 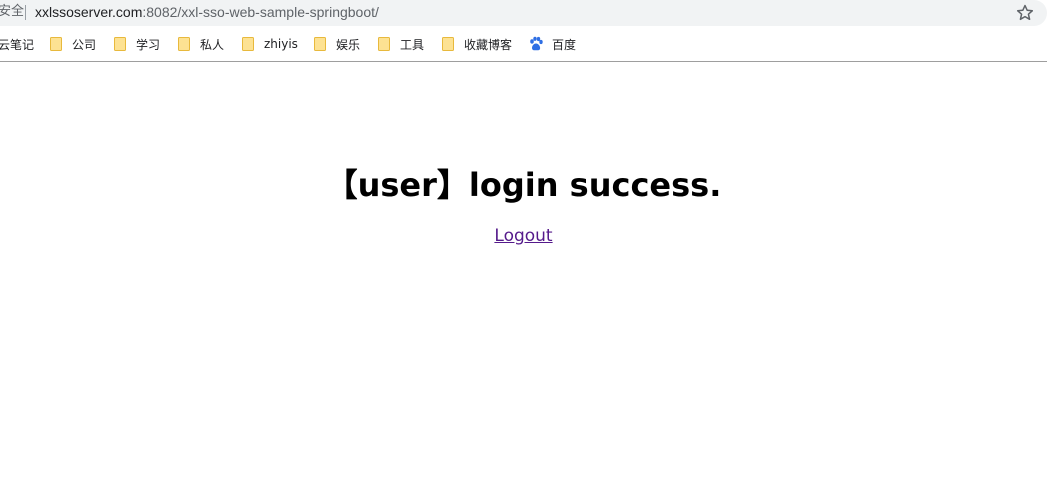 I want to click on bookmark-label: 娱乐, so click(x=348, y=44).